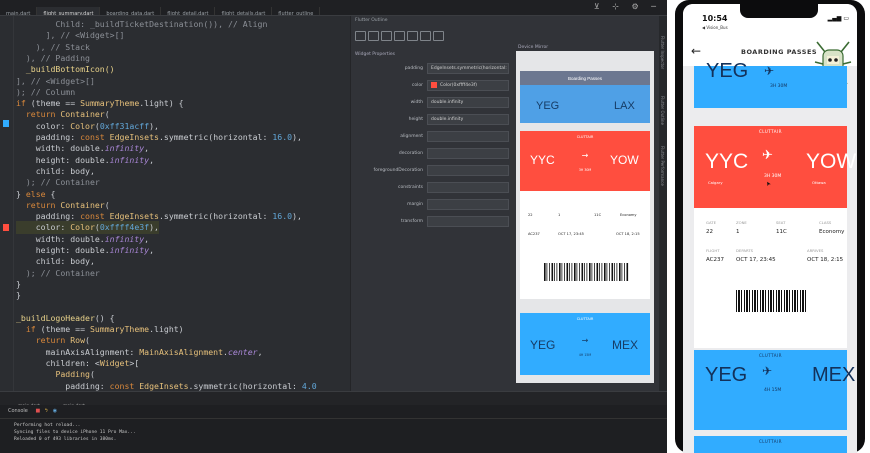  I want to click on remove-widget-icon, so click(438, 36).